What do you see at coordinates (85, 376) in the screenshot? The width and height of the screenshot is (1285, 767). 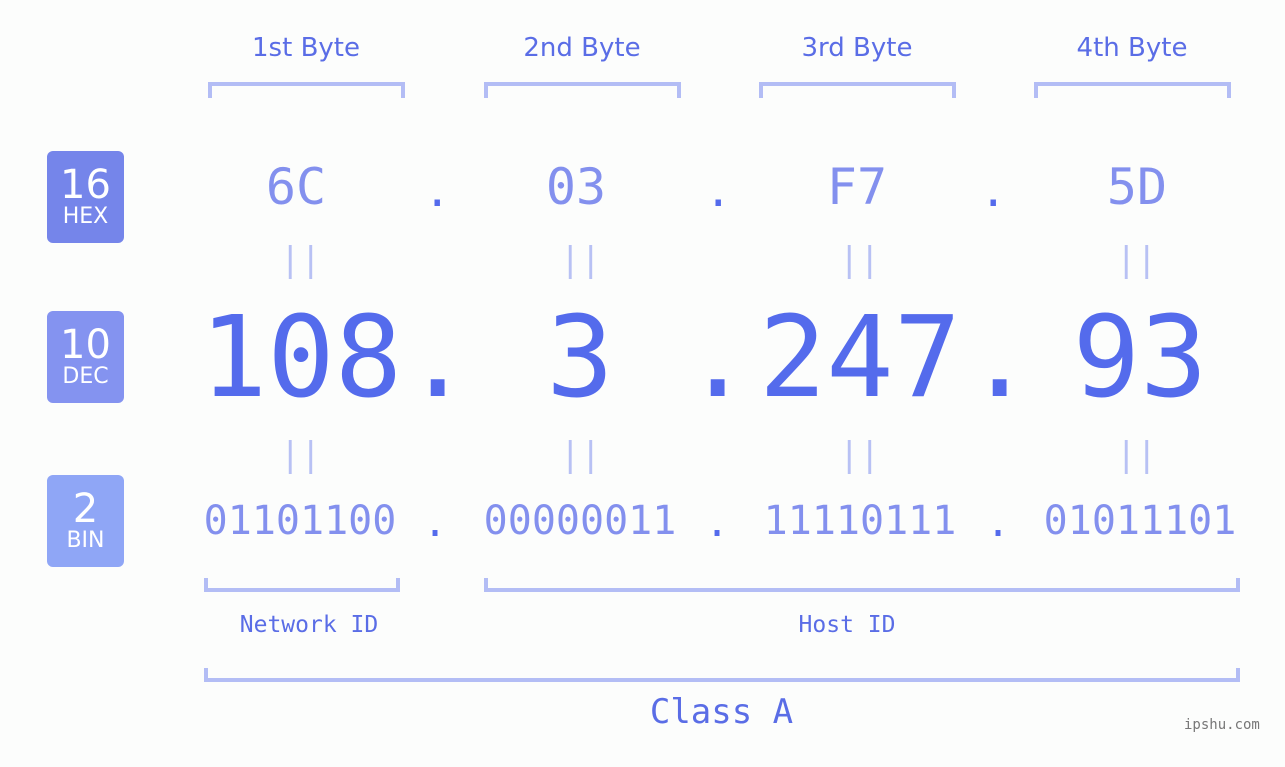 I see `dec-base-label: DEC` at bounding box center [85, 376].